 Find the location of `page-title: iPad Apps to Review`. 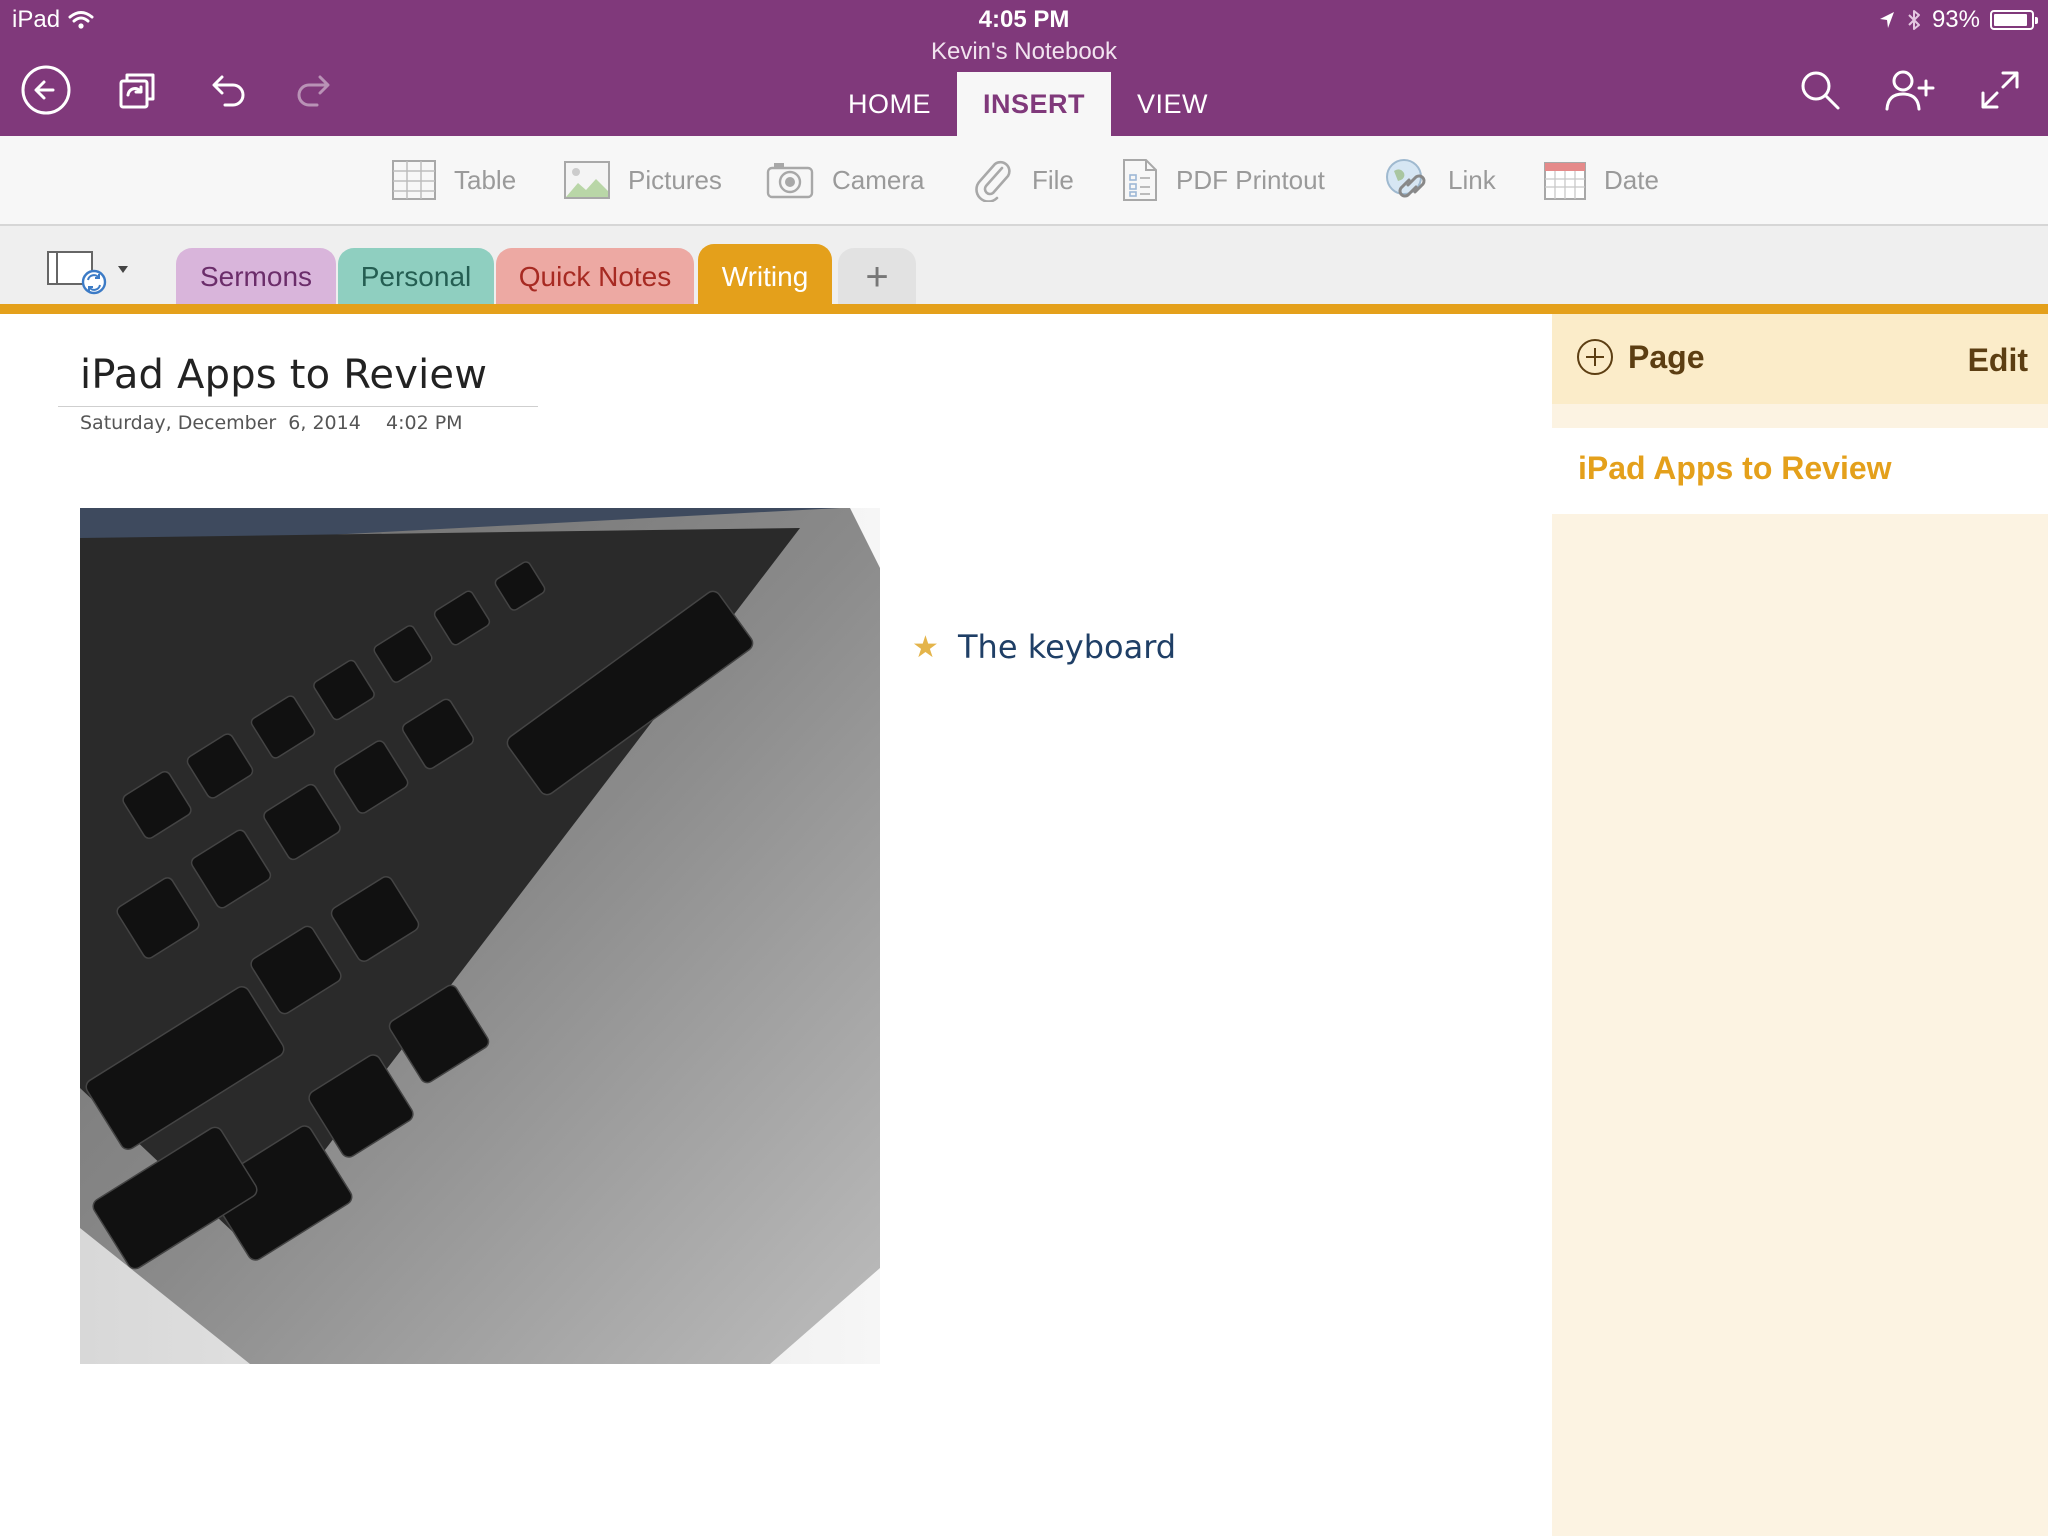

page-title: iPad Apps to Review is located at coordinates (283, 375).